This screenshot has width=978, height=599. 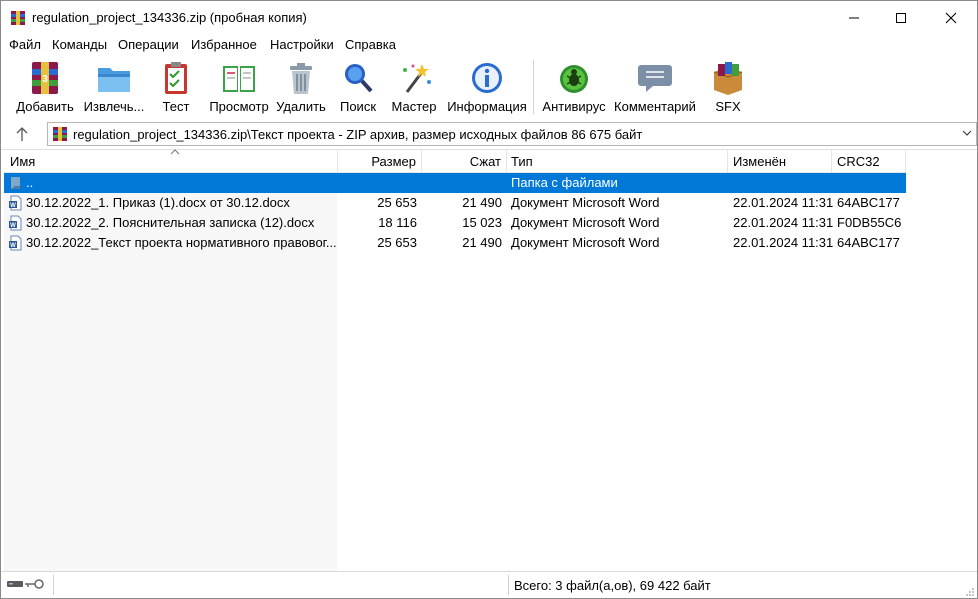 I want to click on antivirus-label: Антивирус, so click(x=574, y=106).